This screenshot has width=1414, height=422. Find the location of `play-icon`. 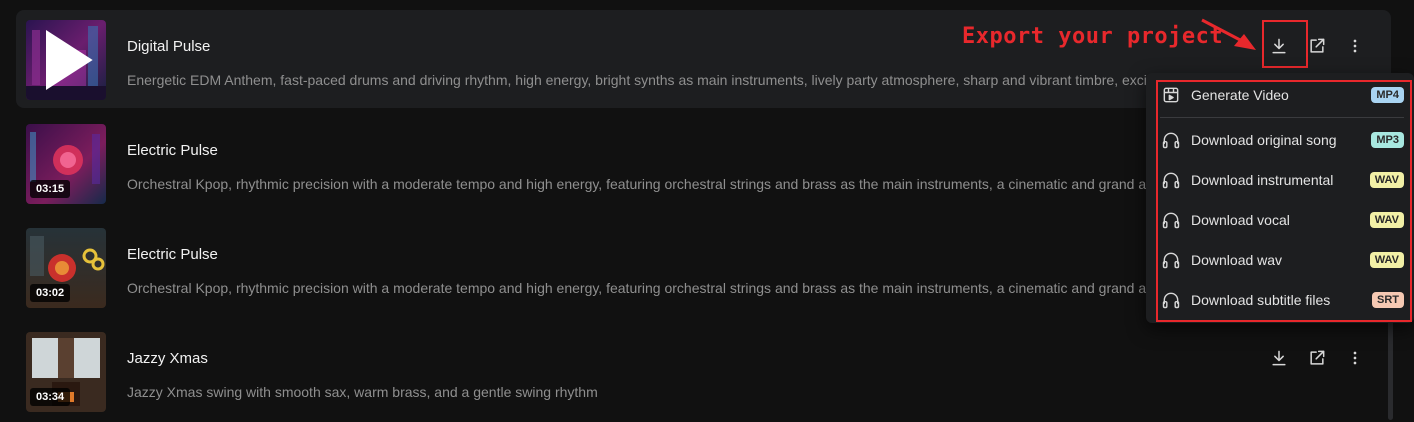

play-icon is located at coordinates (66, 60).